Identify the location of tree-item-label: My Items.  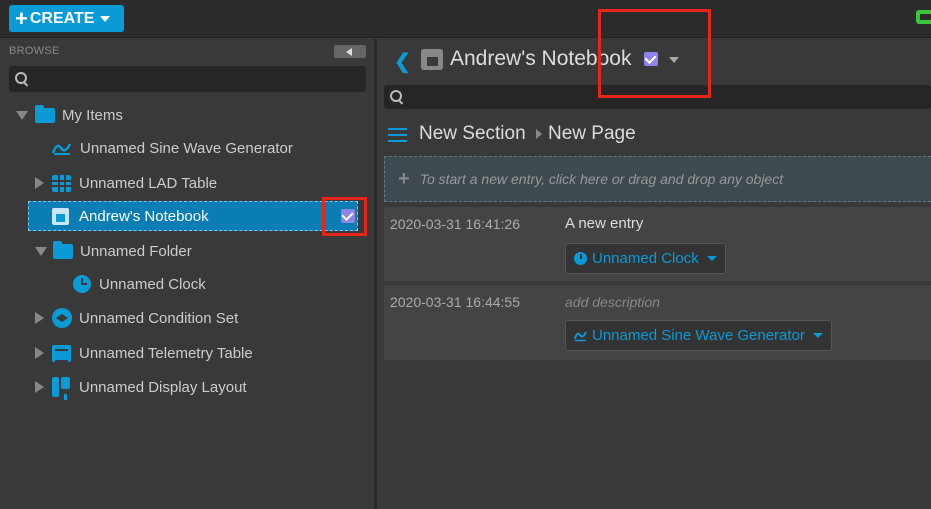
(92, 115).